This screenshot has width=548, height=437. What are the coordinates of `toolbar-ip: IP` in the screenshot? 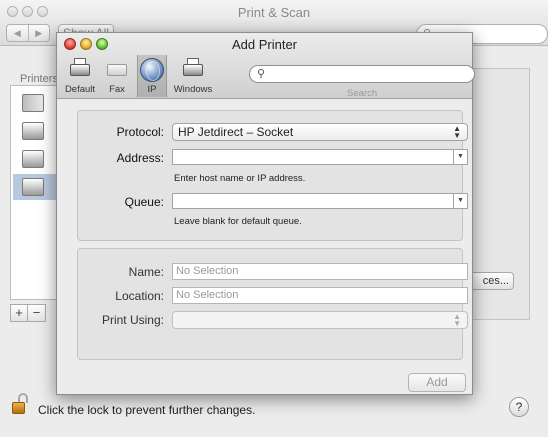 It's located at (152, 76).